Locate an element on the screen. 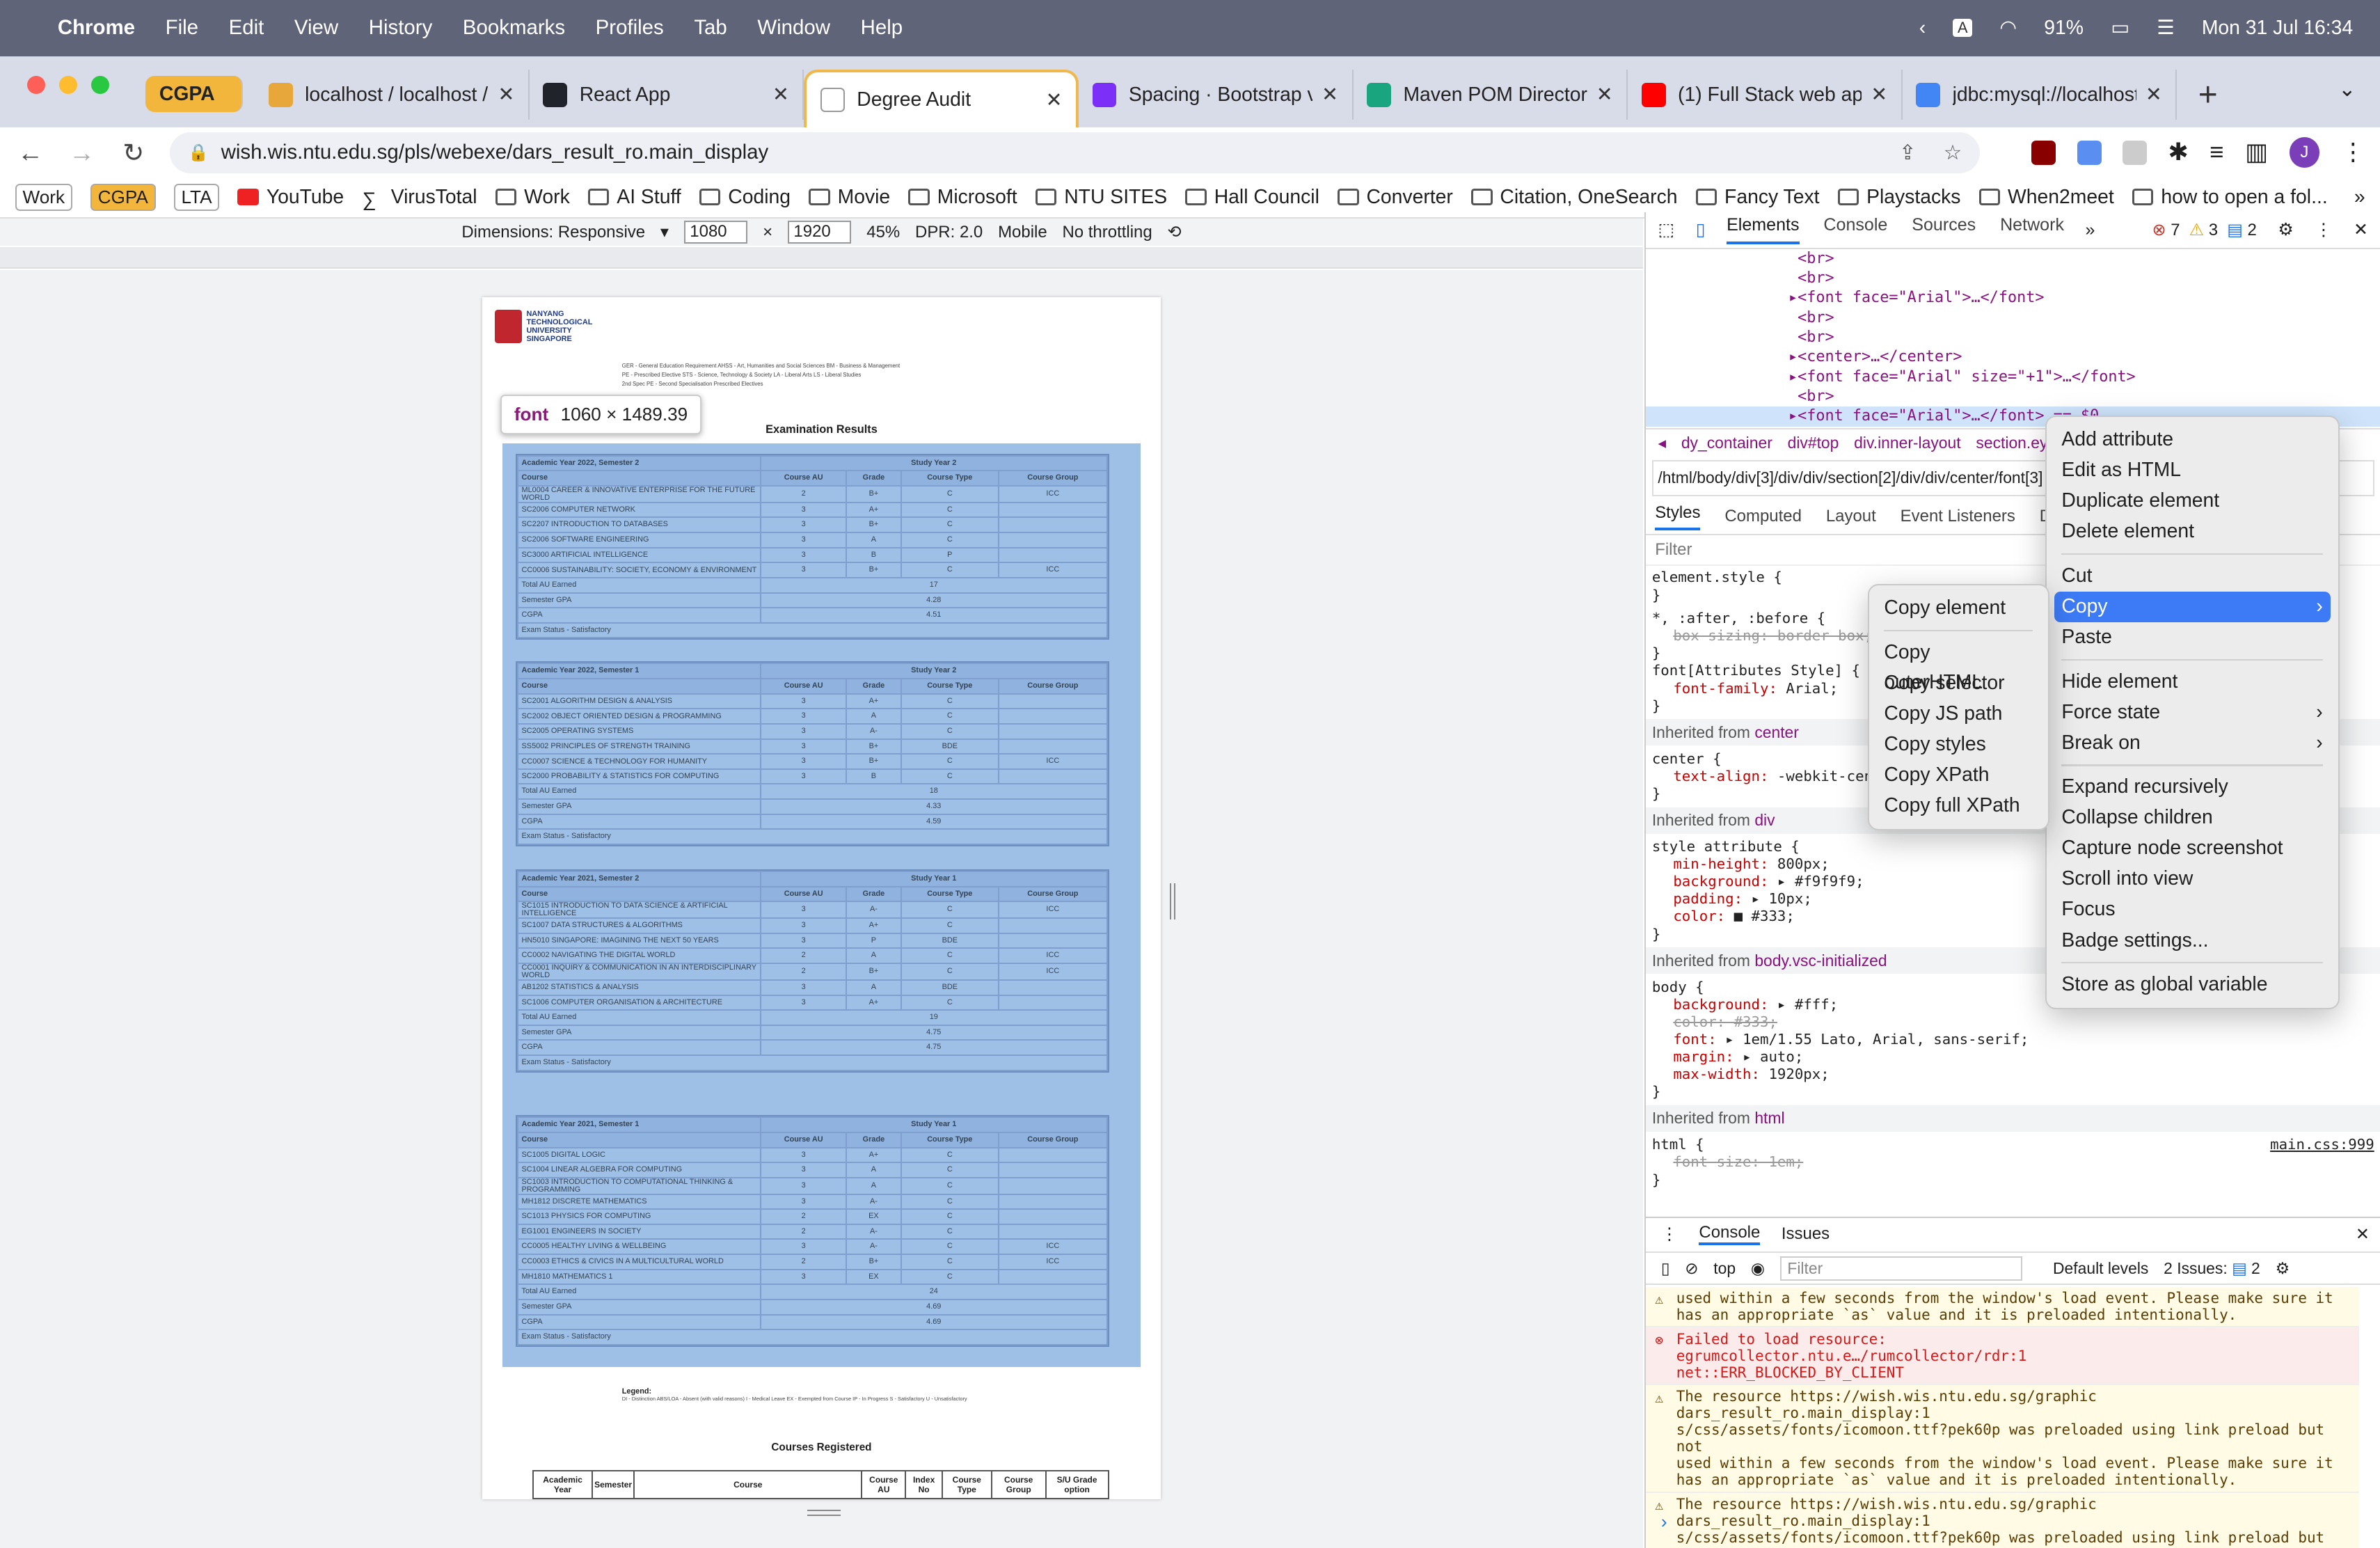 Image resolution: width=2380 pixels, height=1548 pixels. browser-tab: React App ✕ is located at coordinates (667, 95).